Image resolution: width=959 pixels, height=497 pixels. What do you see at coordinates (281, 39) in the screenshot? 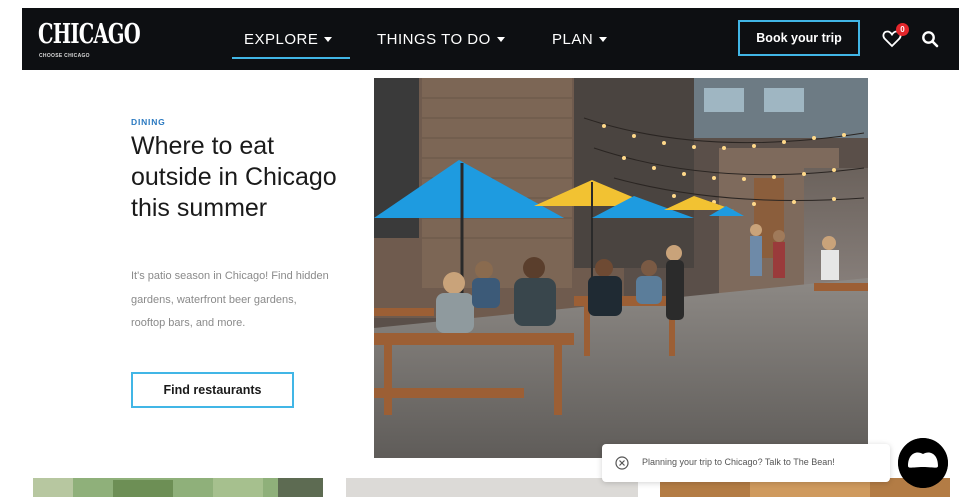
I see `nav-explore-label: EXPLORE` at bounding box center [281, 39].